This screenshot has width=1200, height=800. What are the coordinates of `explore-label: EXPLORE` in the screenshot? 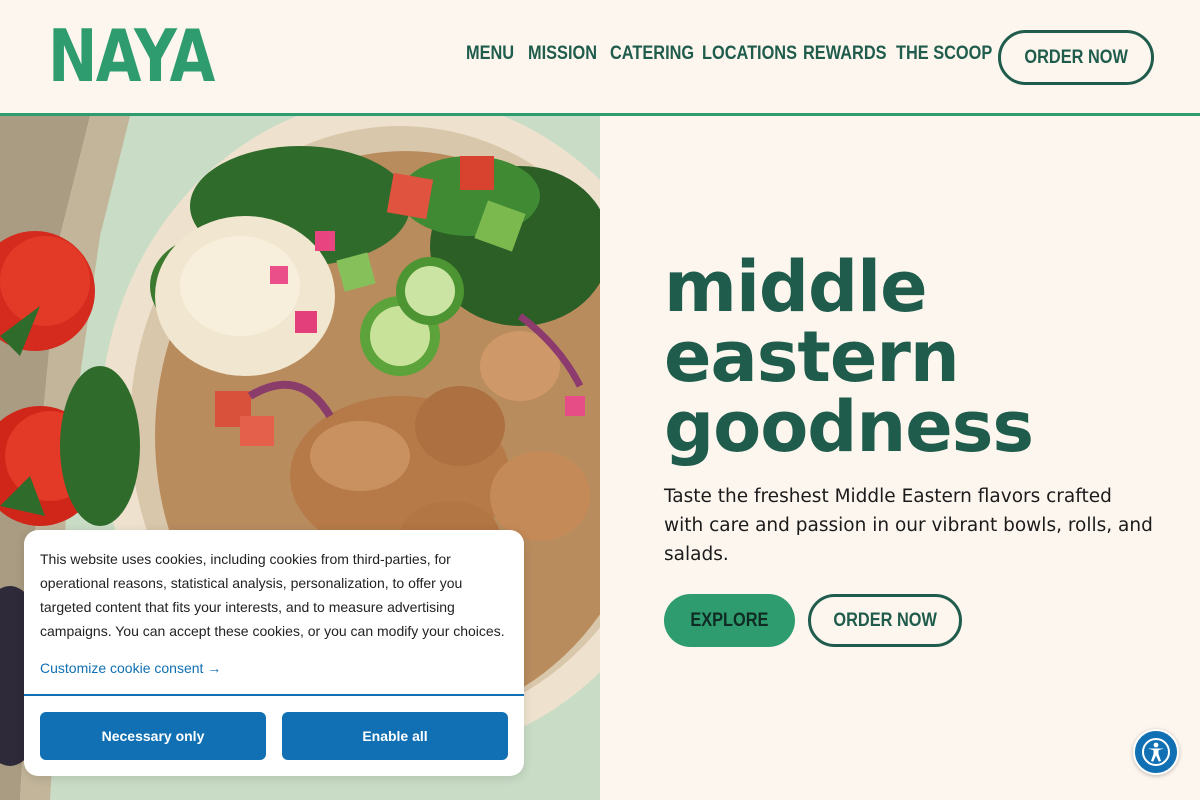 It's located at (729, 620).